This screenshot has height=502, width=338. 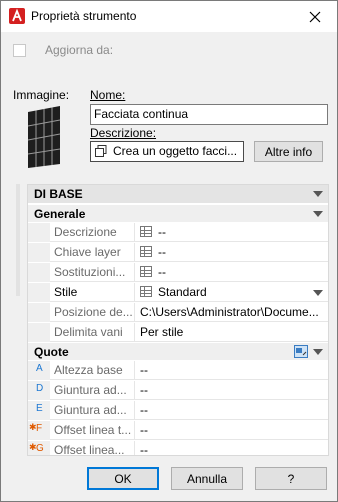 What do you see at coordinates (101, 151) in the screenshot?
I see `copy-icon` at bounding box center [101, 151].